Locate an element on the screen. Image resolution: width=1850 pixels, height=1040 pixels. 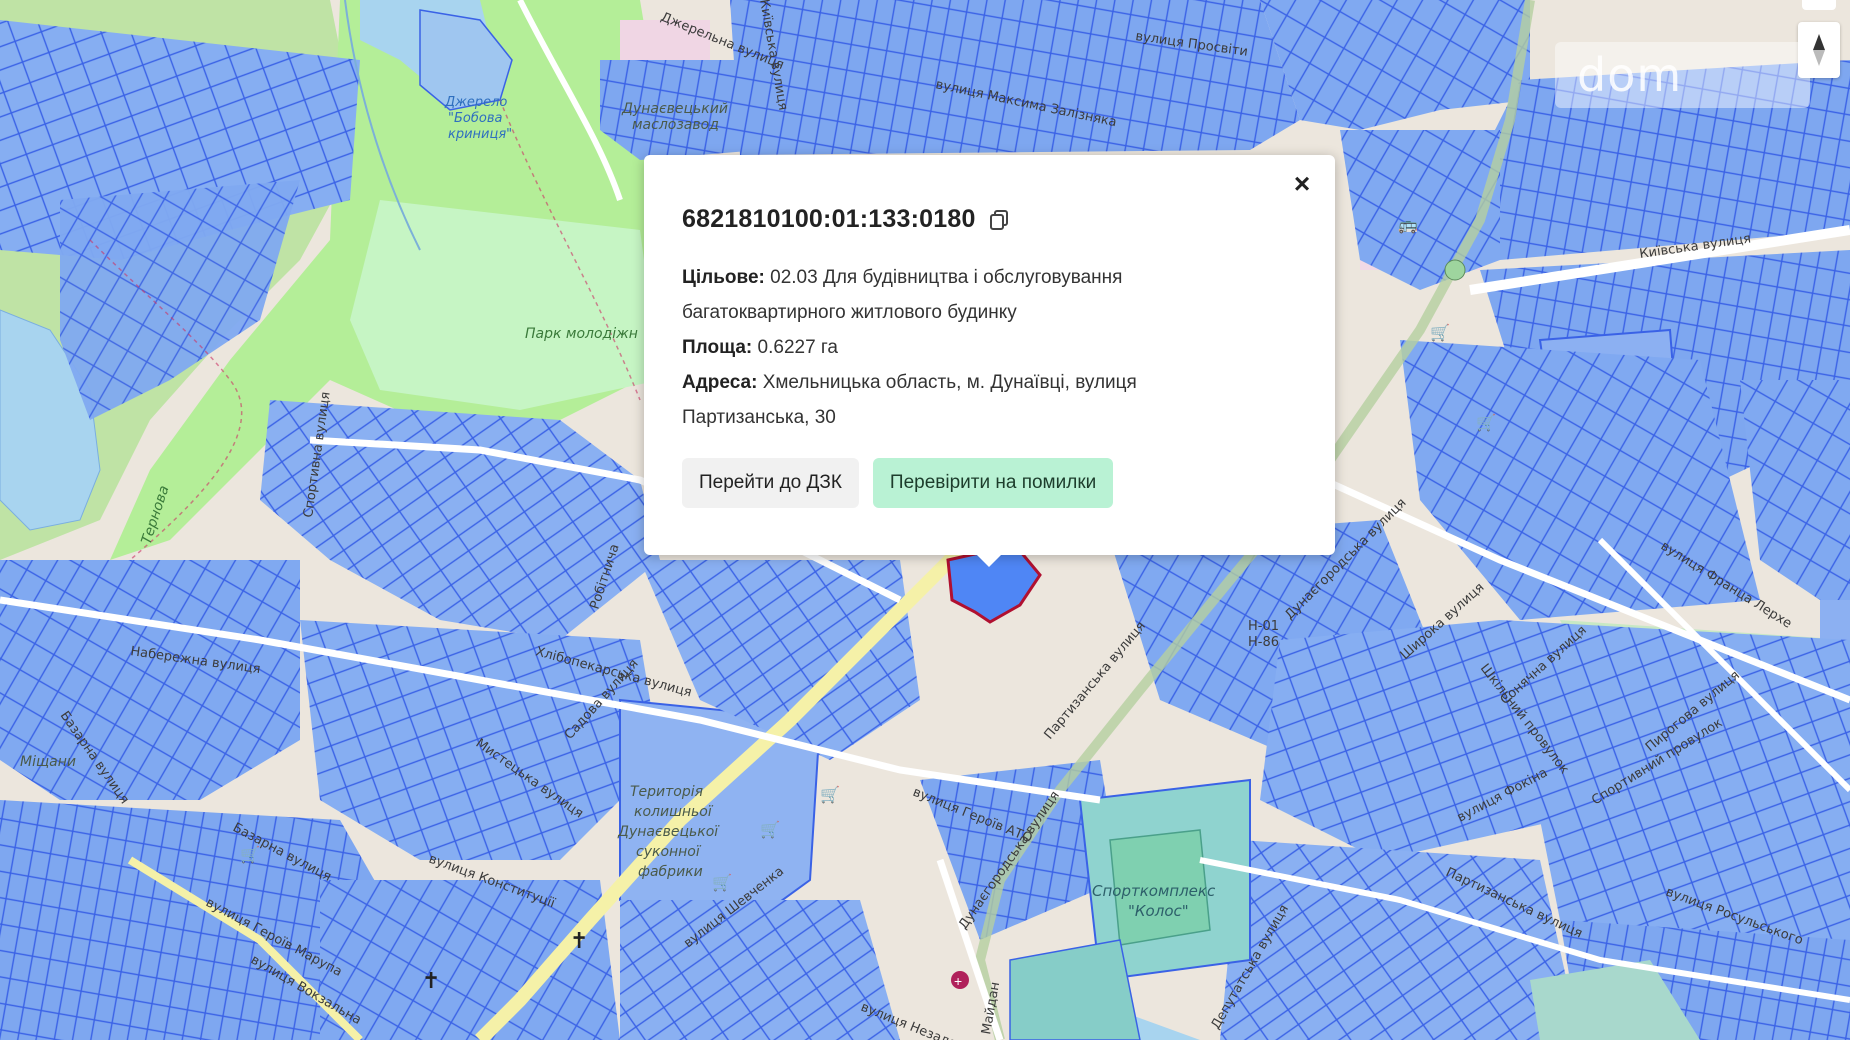
purpose-line-2: багатоквартирного житлового будинку is located at coordinates (849, 312).